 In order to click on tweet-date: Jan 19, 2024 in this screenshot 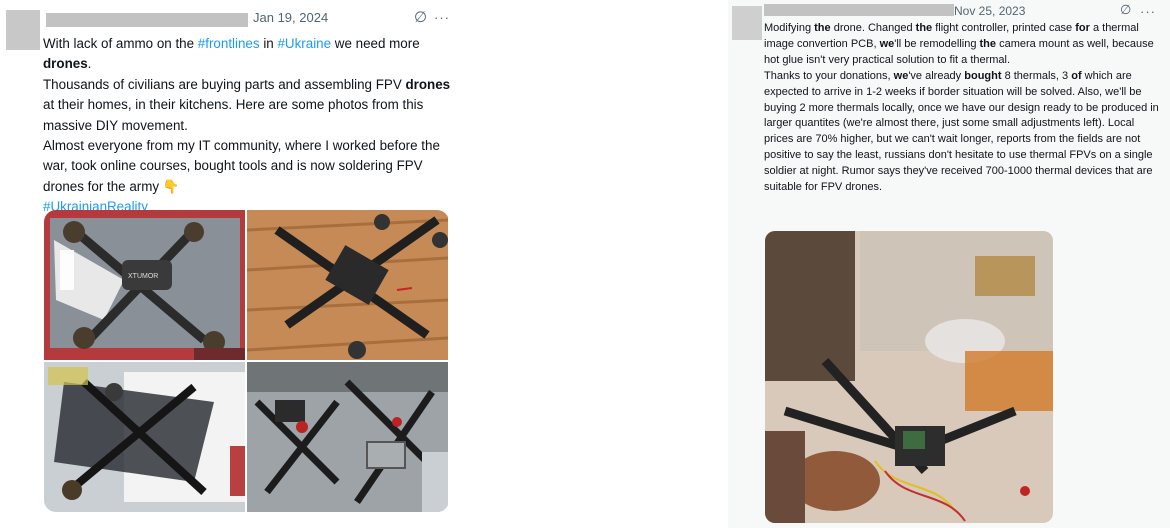, I will do `click(290, 17)`.